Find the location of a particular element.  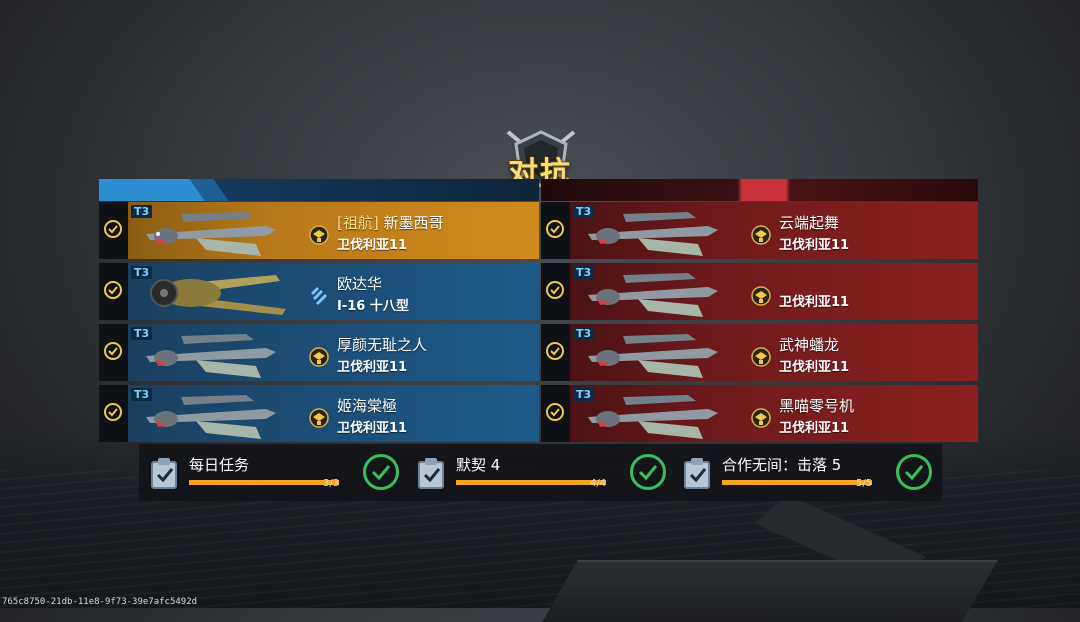

player-row: T3 黑喵零号机 卫伐利亚11 is located at coordinates (759, 413).